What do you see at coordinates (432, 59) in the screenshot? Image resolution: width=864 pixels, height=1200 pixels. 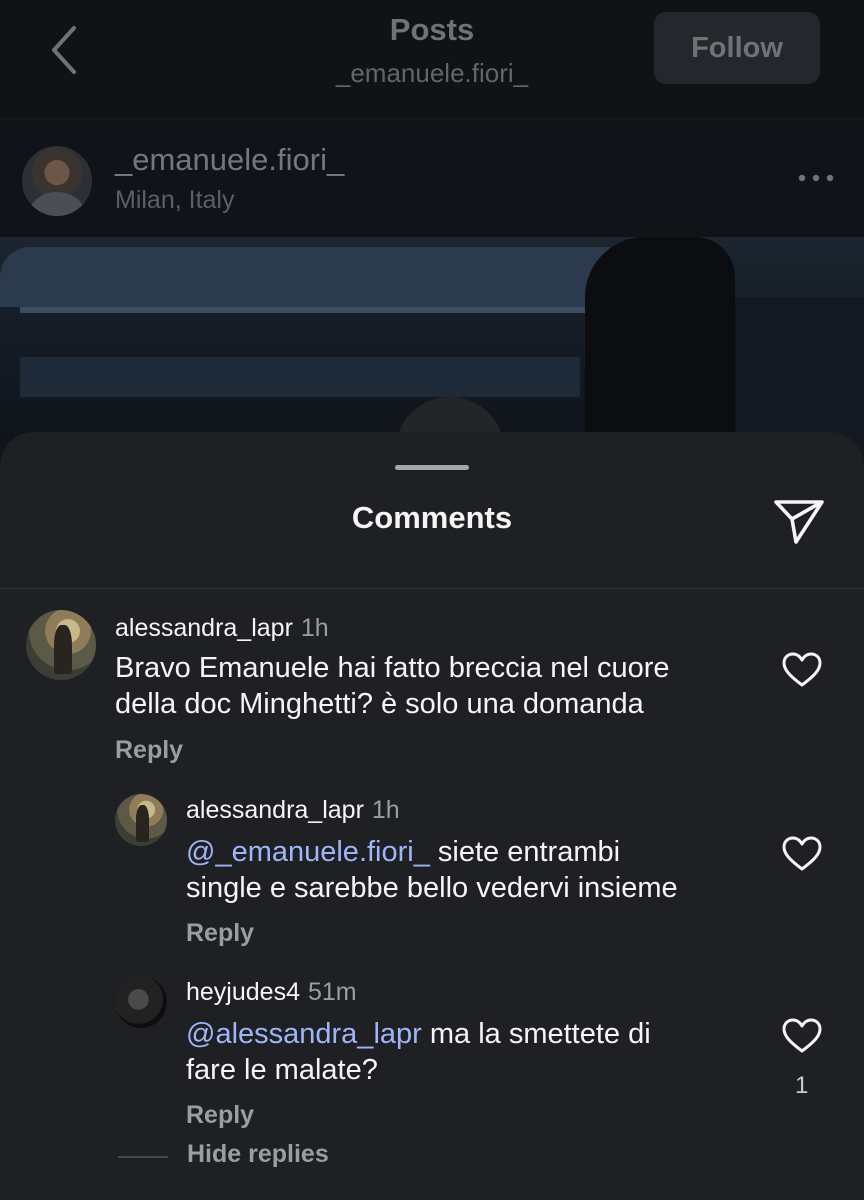 I see `top-header: Posts _emanuele.fiori_ Follow` at bounding box center [432, 59].